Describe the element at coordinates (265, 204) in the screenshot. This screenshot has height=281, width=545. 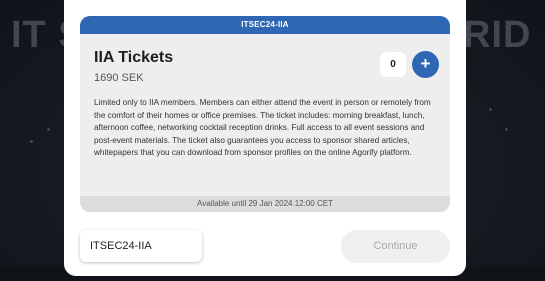
I see `availability-note: Available until 29 Jan 2024 12:00 CET` at that location.